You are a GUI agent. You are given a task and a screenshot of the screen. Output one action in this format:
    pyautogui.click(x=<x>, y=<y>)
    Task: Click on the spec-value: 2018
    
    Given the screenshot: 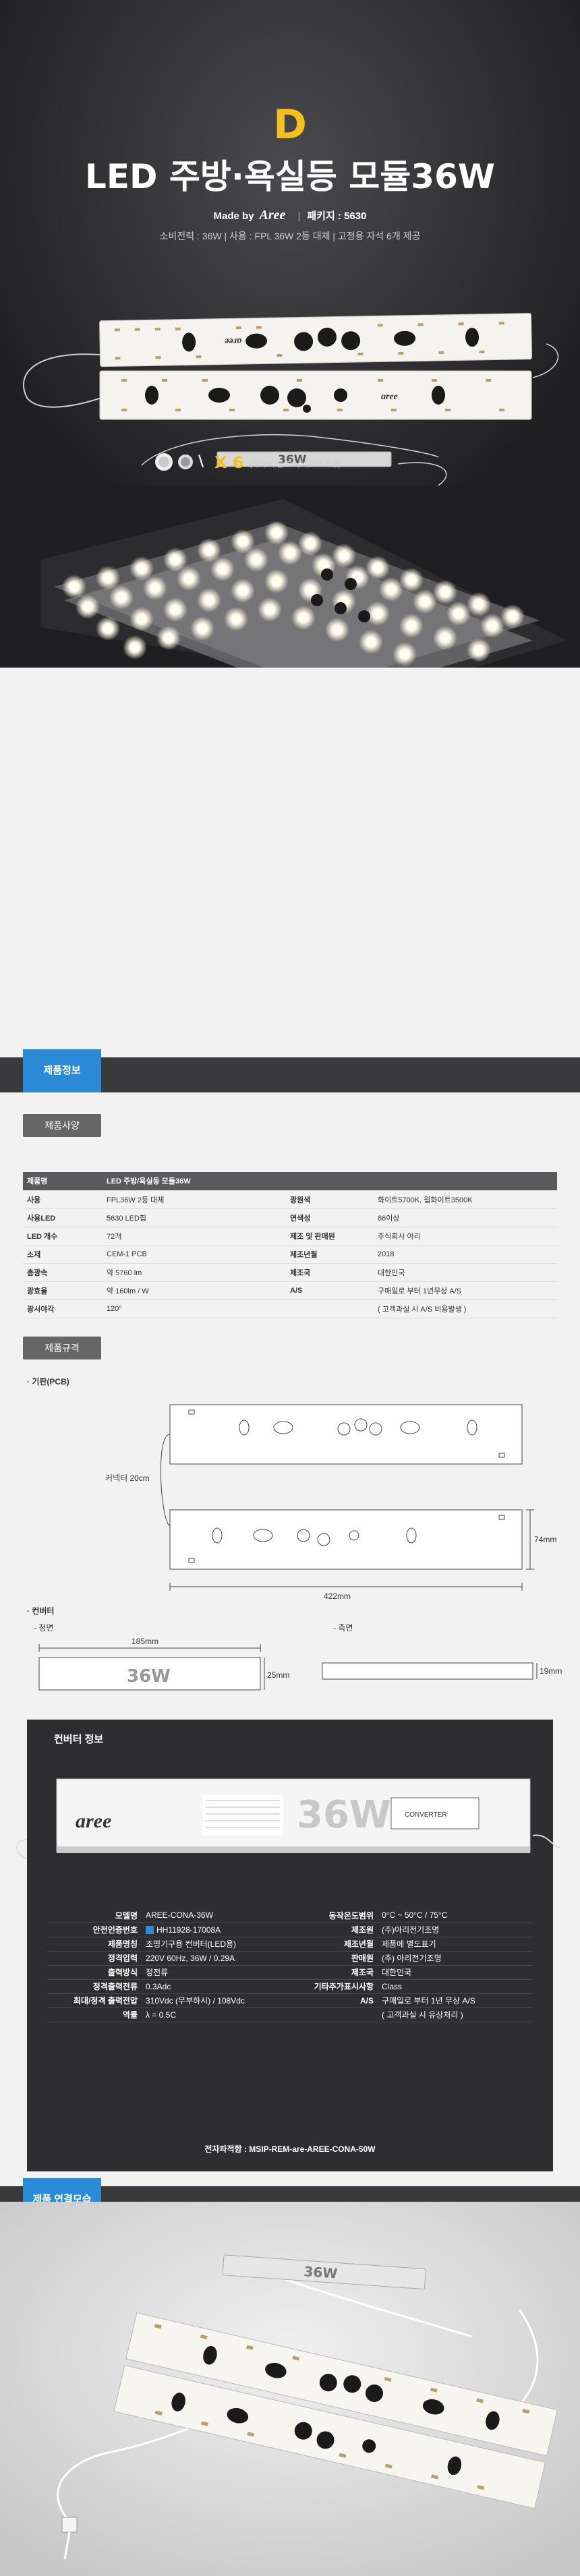 What is the action you would take?
    pyautogui.click(x=465, y=1254)
    